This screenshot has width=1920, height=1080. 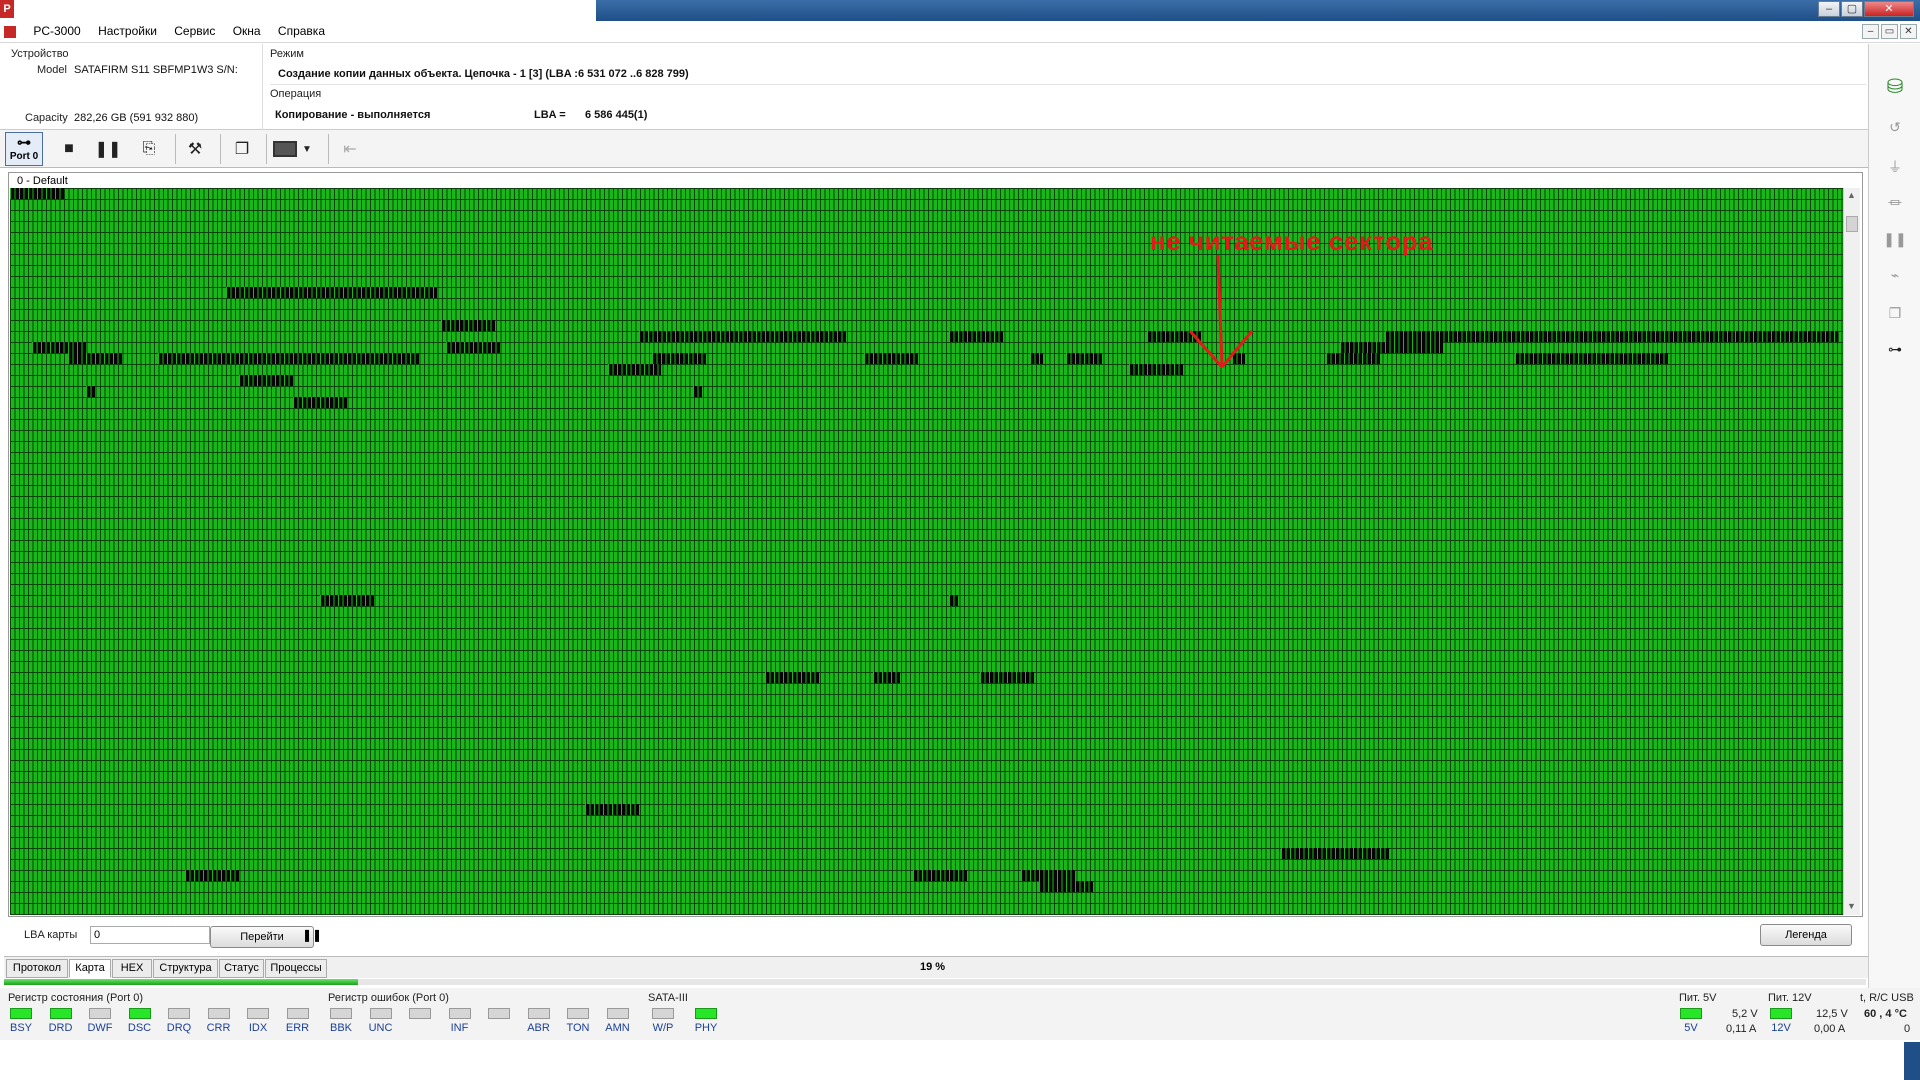 I want to click on chevron-down-icon: ▼, so click(x=307, y=149).